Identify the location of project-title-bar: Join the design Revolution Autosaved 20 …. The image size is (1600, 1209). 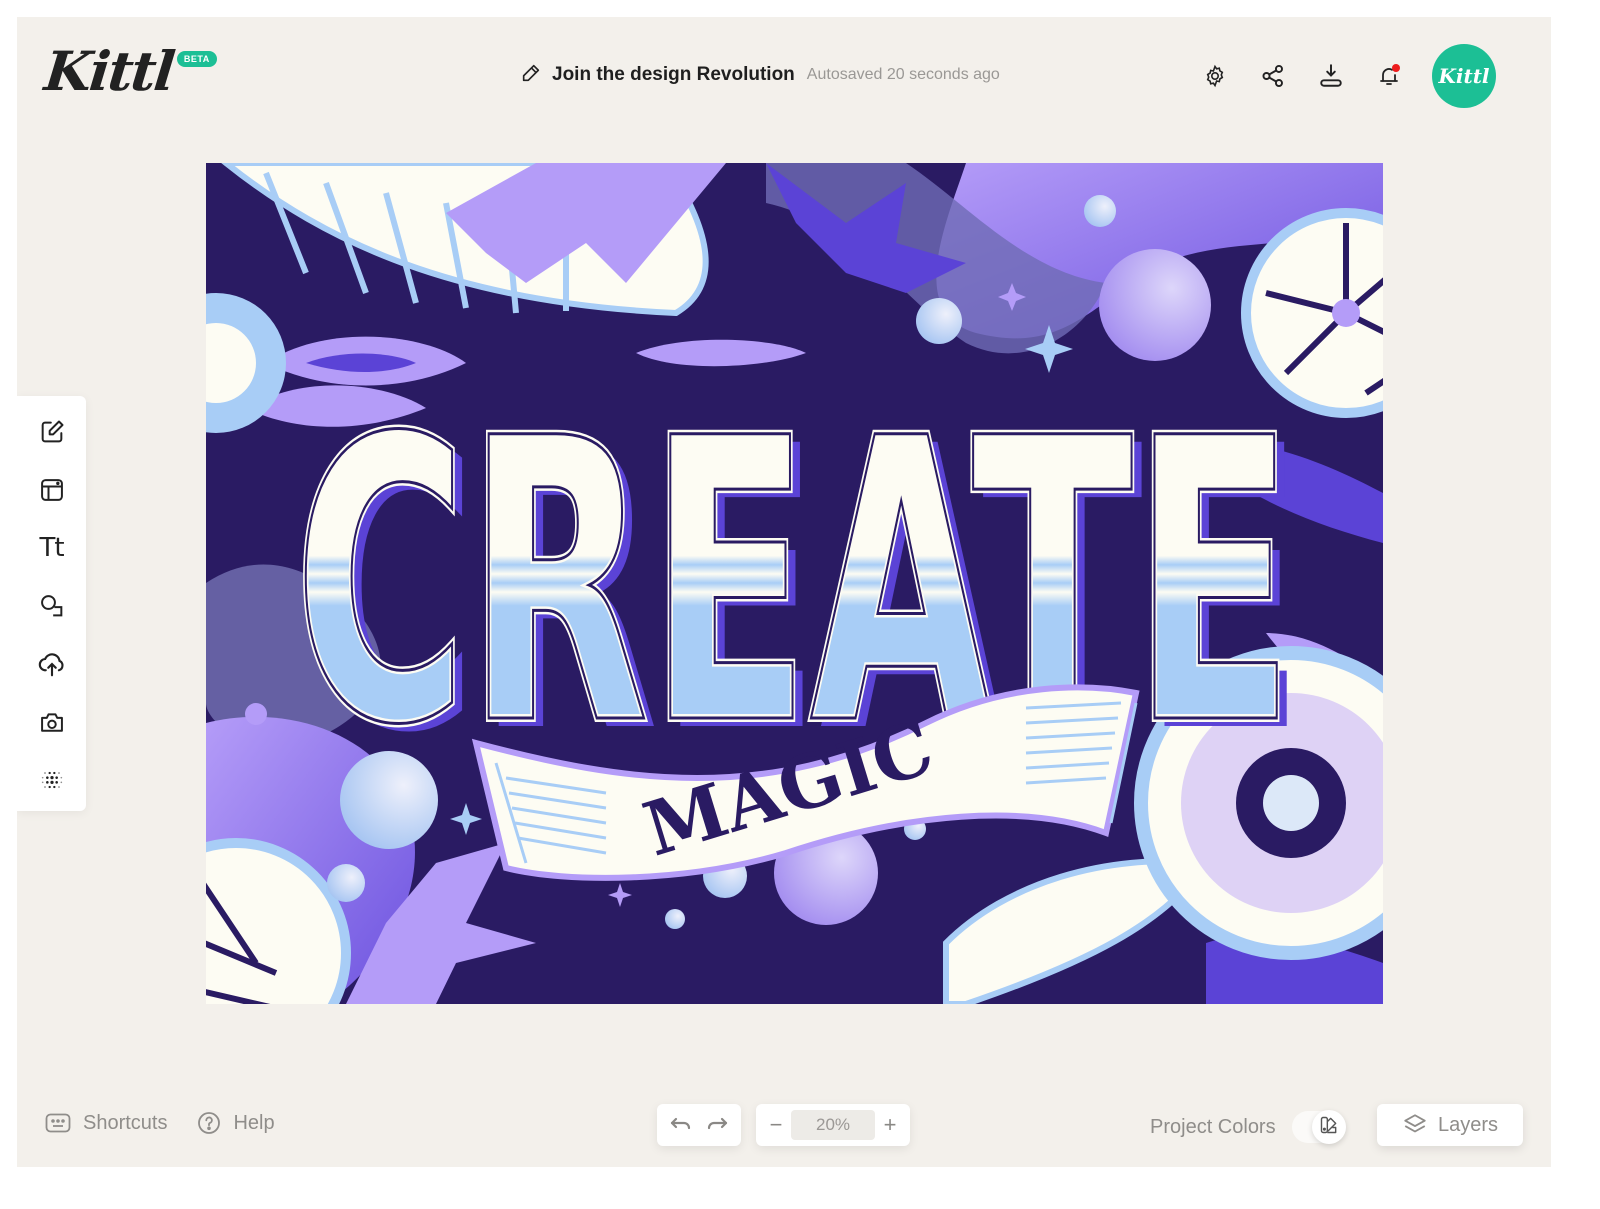
(760, 75).